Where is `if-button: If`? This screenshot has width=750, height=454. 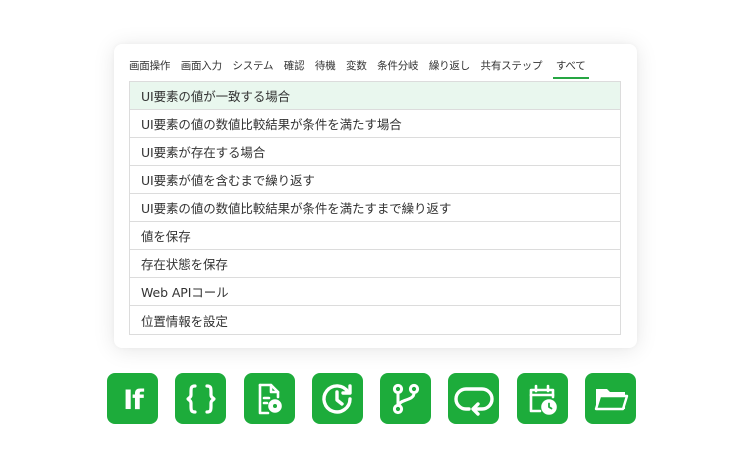 if-button: If is located at coordinates (132, 398).